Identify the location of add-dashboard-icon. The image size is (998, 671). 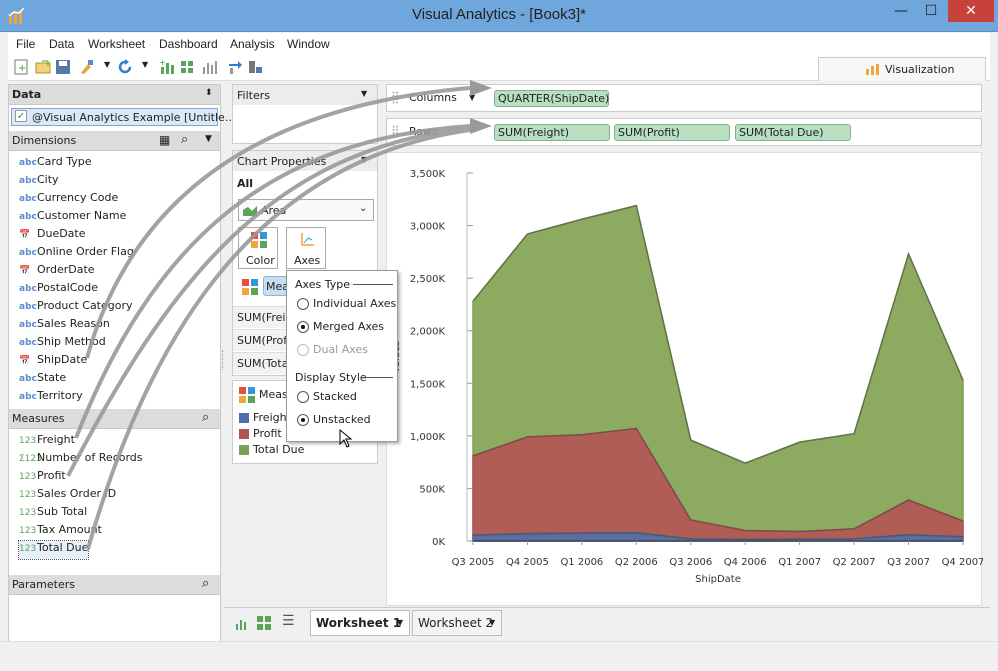
(187, 67).